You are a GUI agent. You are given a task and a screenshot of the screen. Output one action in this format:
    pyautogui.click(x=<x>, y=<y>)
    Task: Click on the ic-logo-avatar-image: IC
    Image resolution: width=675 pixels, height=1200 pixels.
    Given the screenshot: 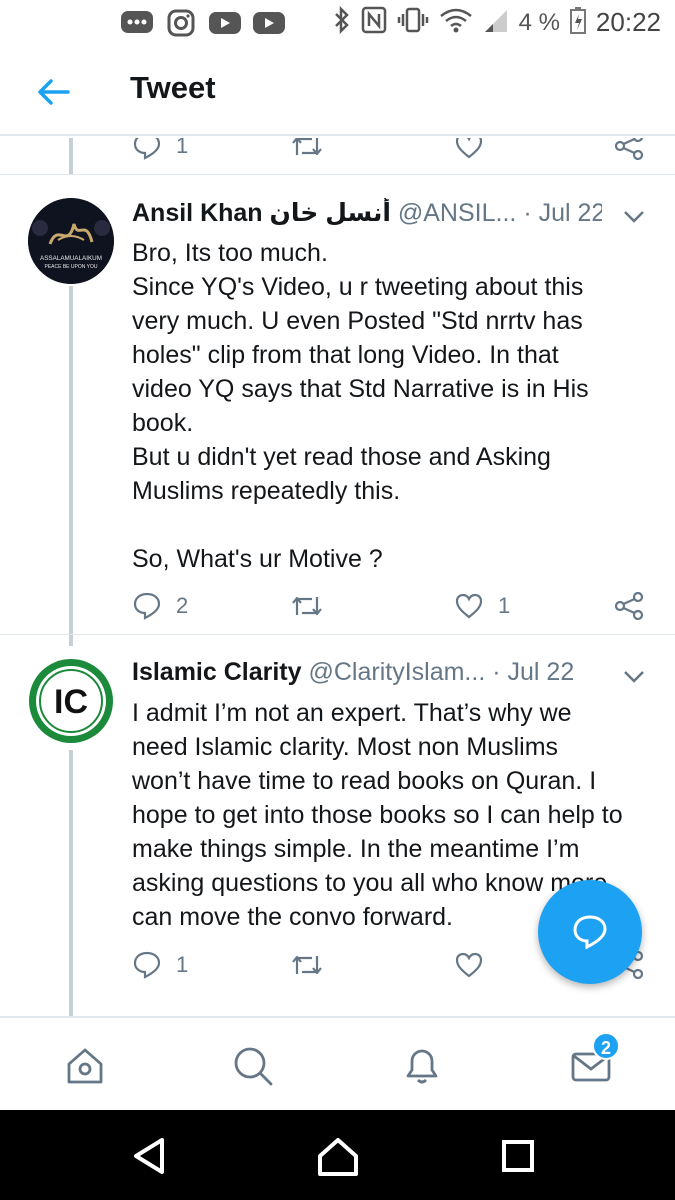 What is the action you would take?
    pyautogui.click(x=71, y=701)
    